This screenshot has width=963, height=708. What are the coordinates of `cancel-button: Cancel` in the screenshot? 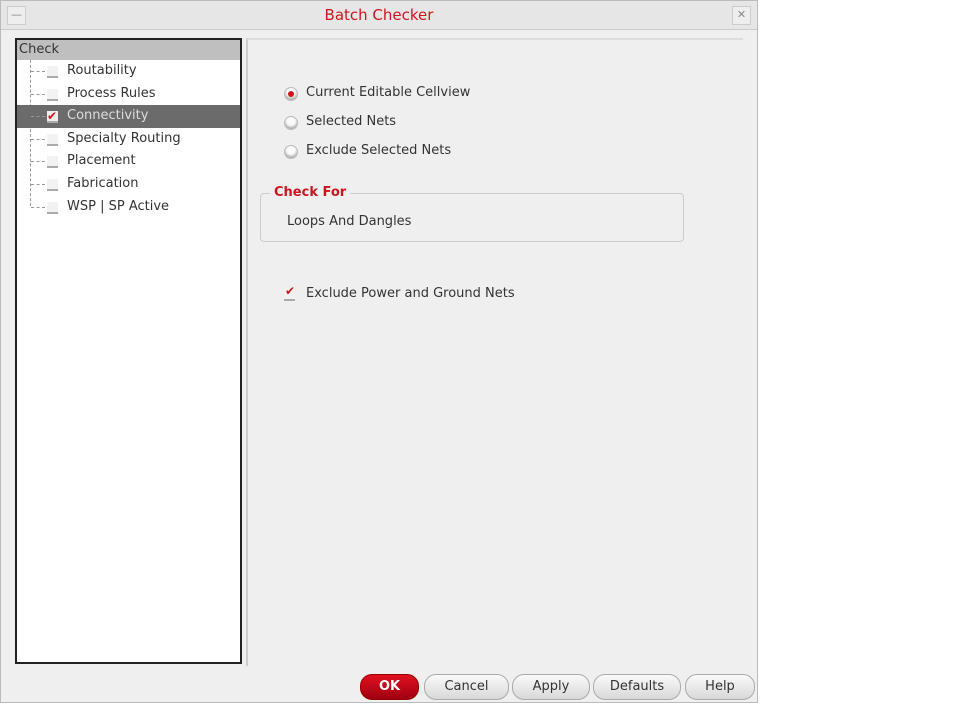 It's located at (466, 687).